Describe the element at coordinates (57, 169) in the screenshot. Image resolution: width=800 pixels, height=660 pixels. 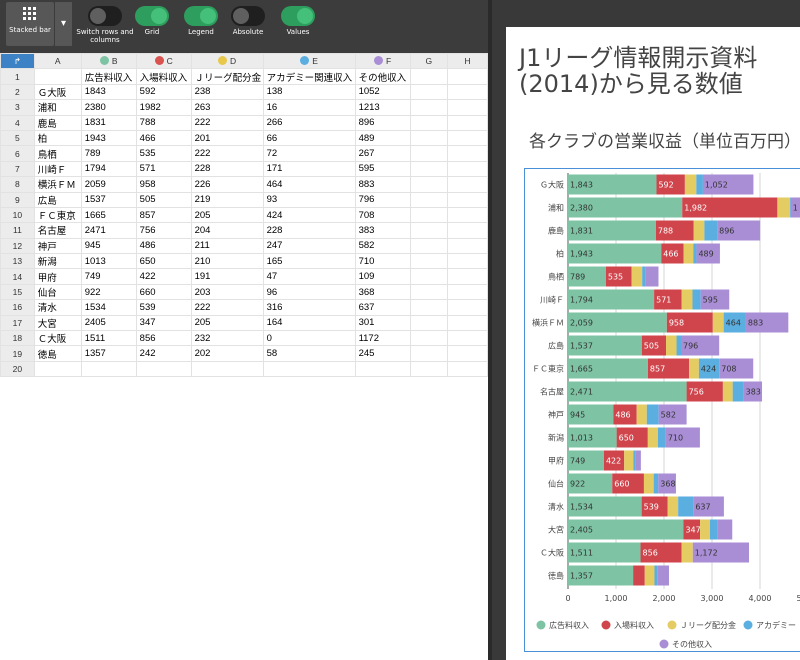
I see `cell: 川崎Ｆ` at that location.